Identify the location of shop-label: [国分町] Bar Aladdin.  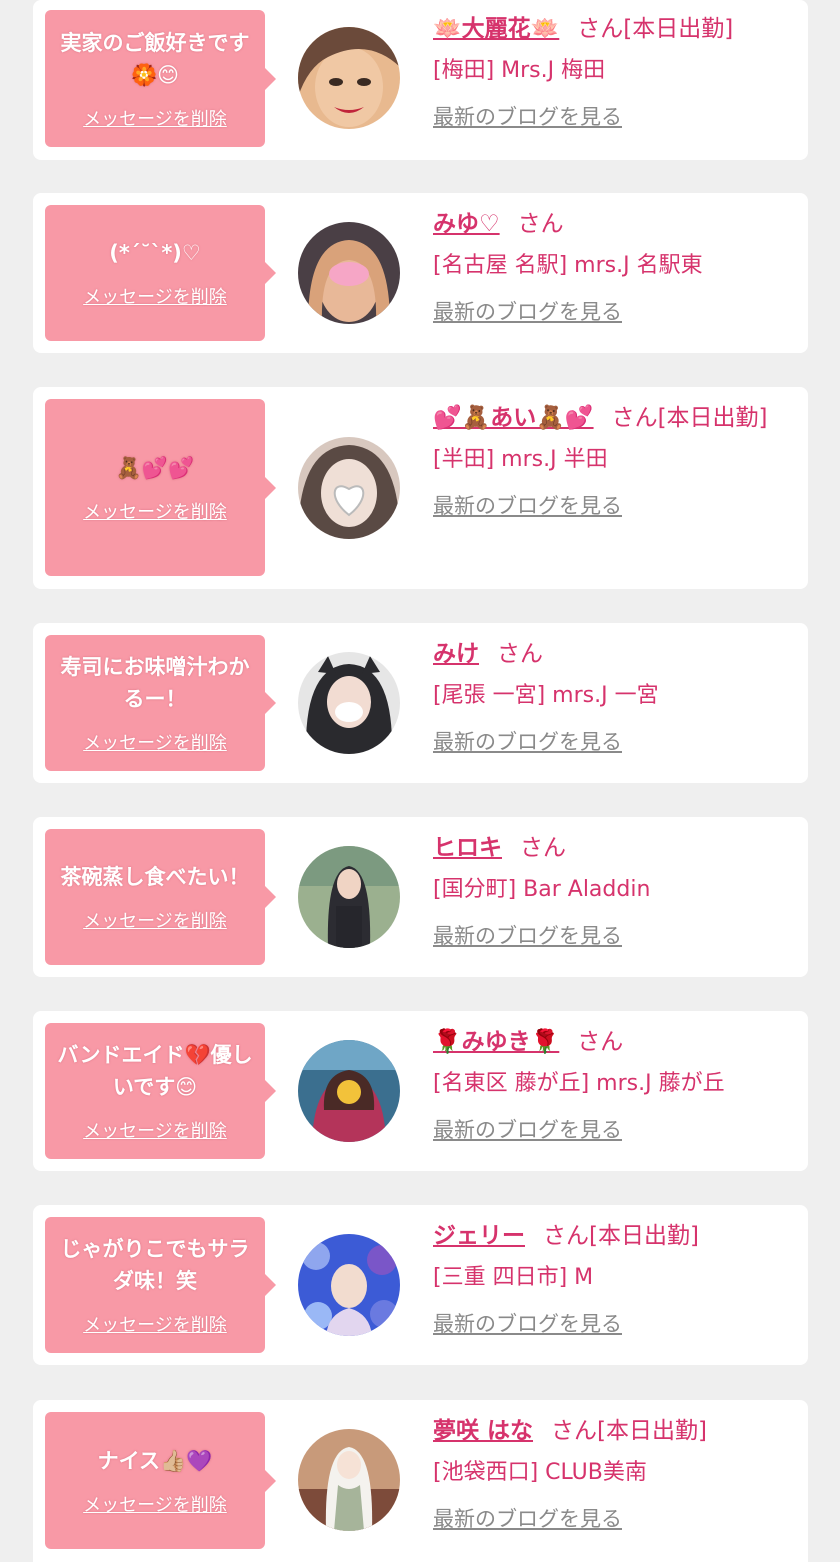
(542, 889).